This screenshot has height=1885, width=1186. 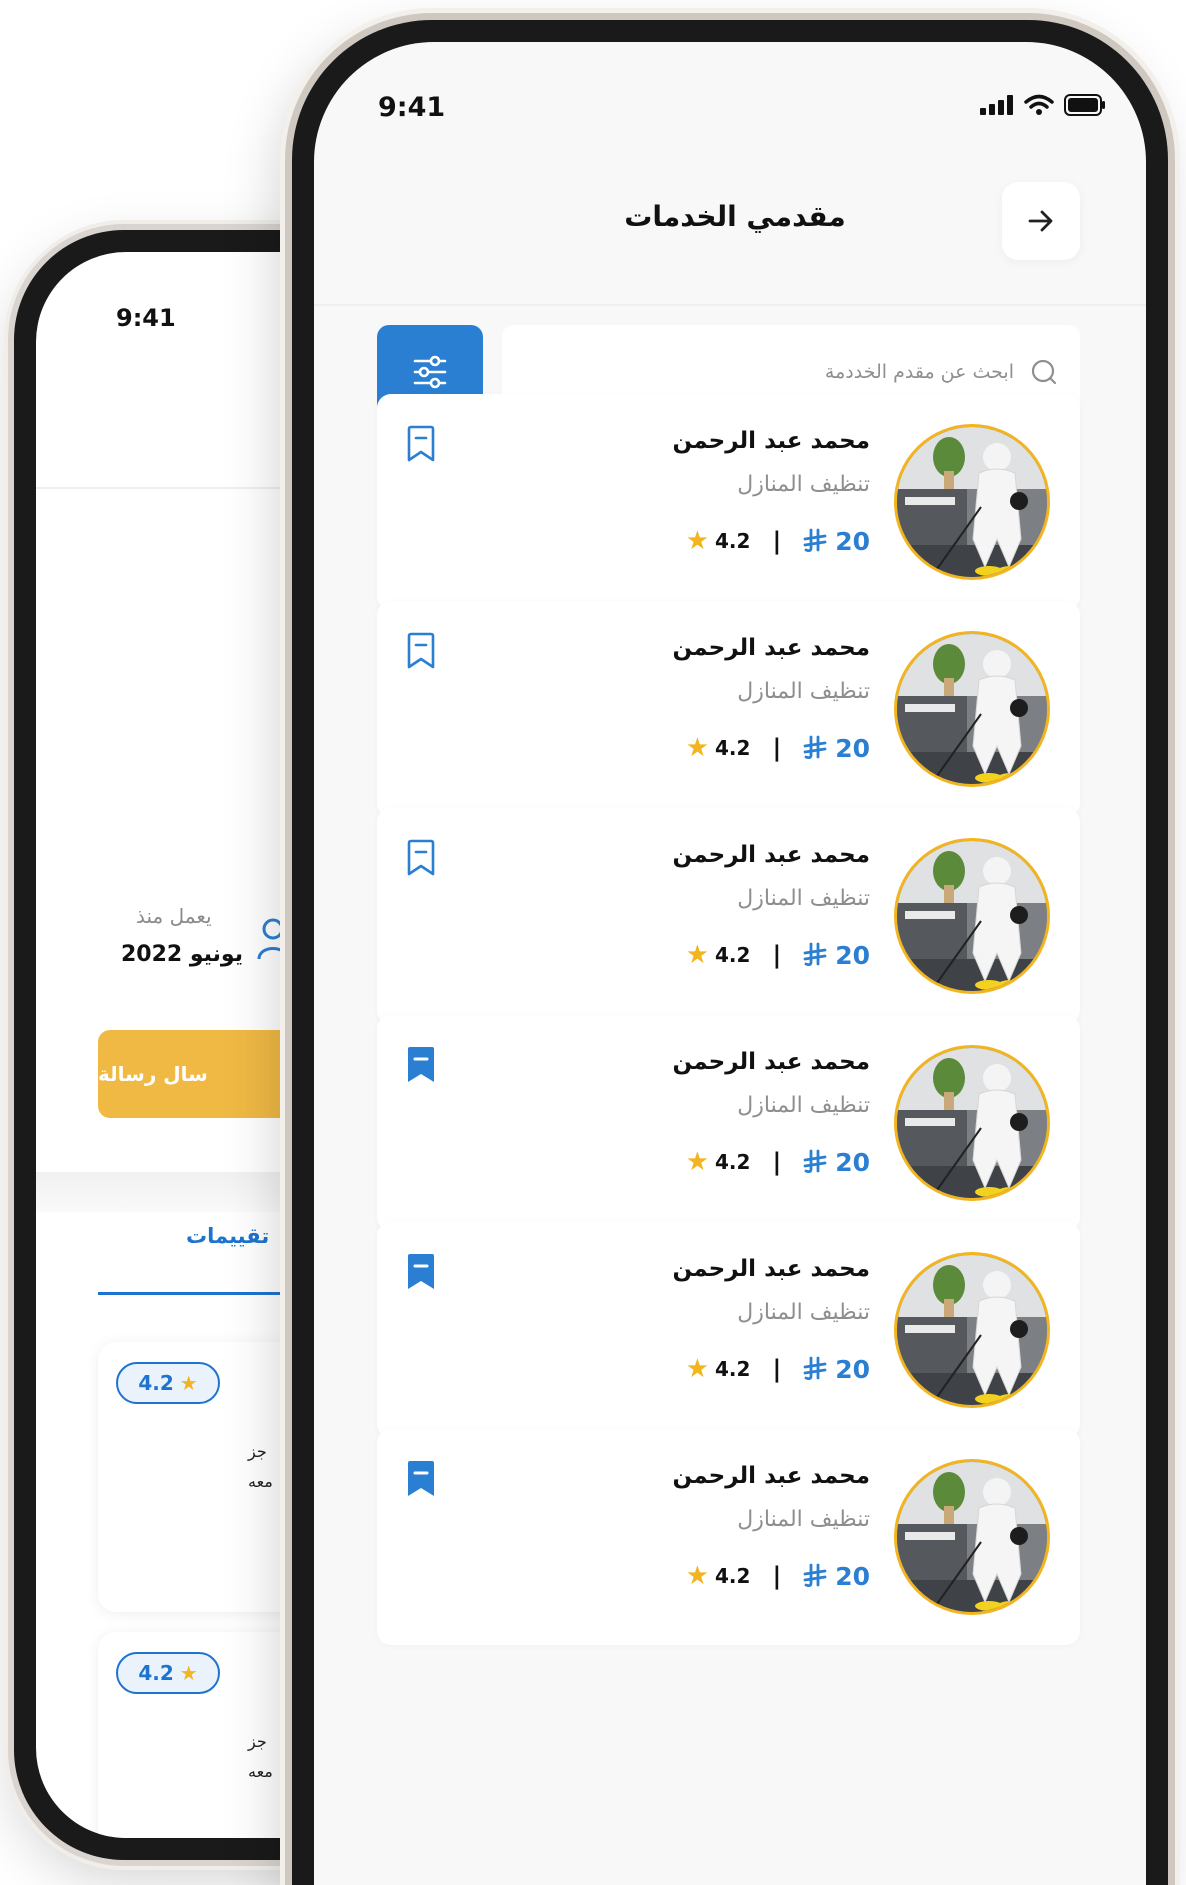 I want to click on tab-reviews-indicator, so click(x=208, y=1293).